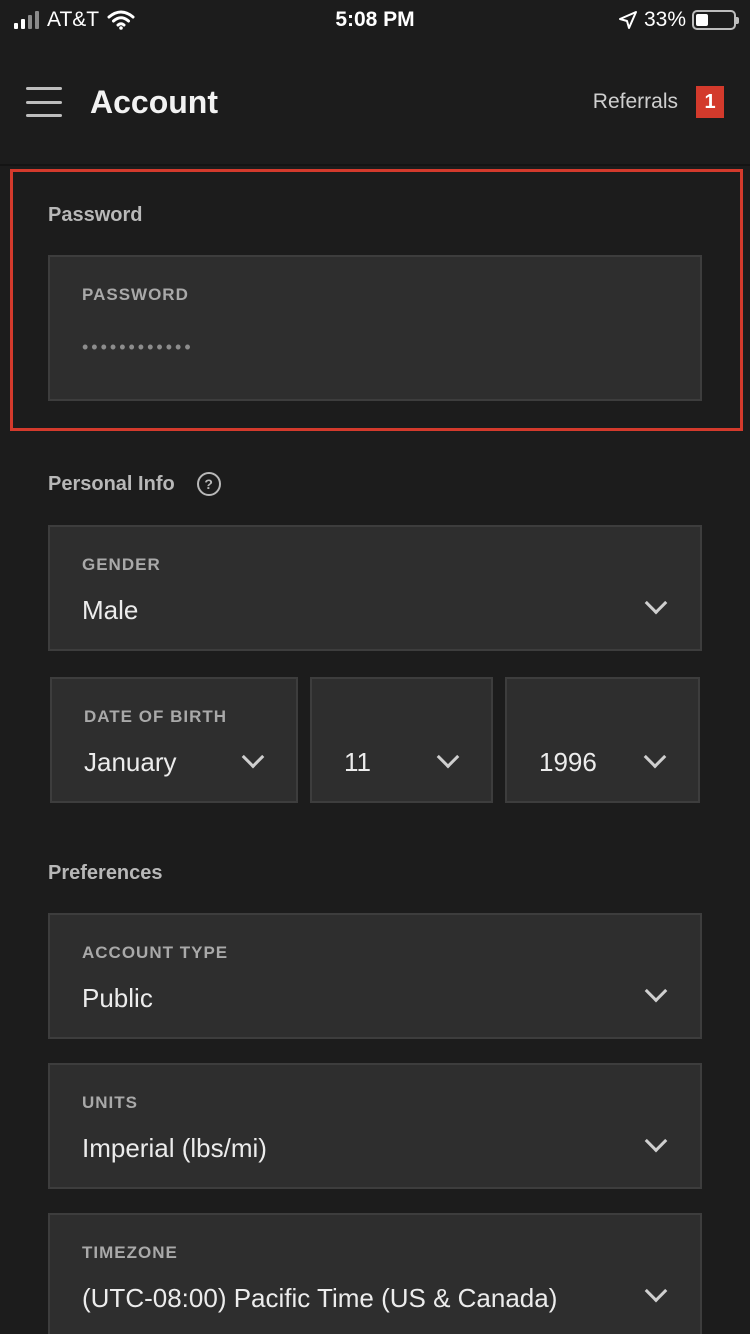 The width and height of the screenshot is (750, 1334). What do you see at coordinates (357, 762) in the screenshot?
I see `birth-day-value: 11` at bounding box center [357, 762].